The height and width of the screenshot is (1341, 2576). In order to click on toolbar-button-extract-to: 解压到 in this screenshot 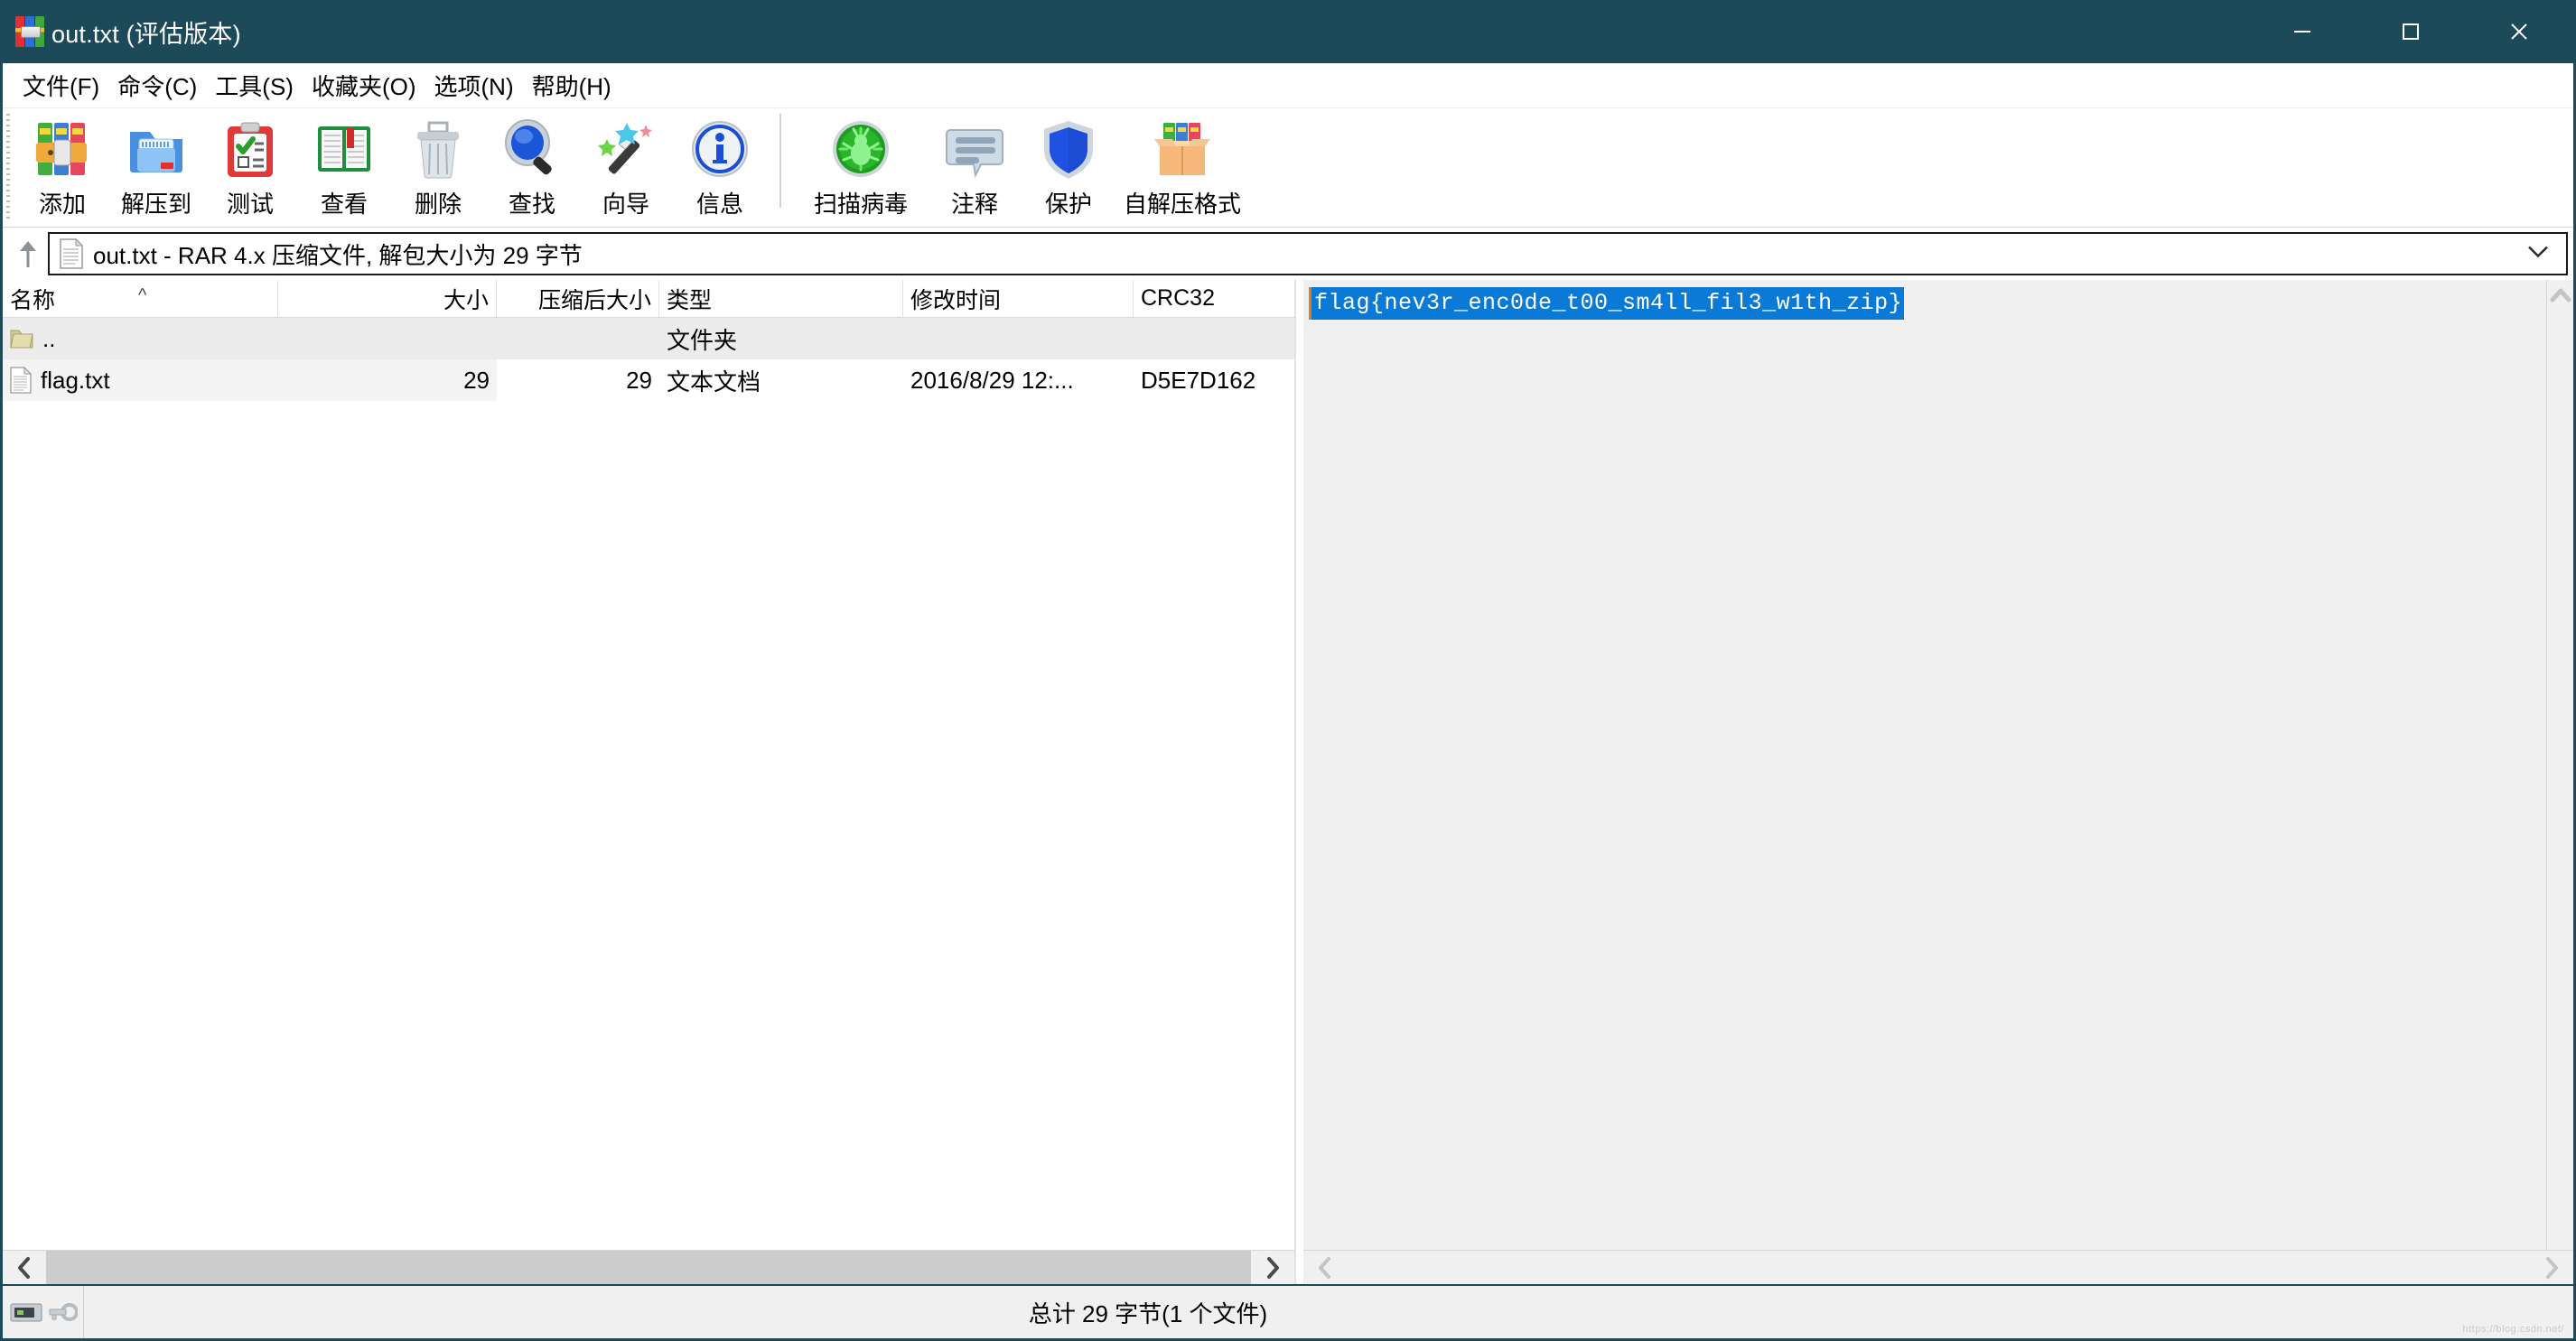, I will do `click(156, 166)`.